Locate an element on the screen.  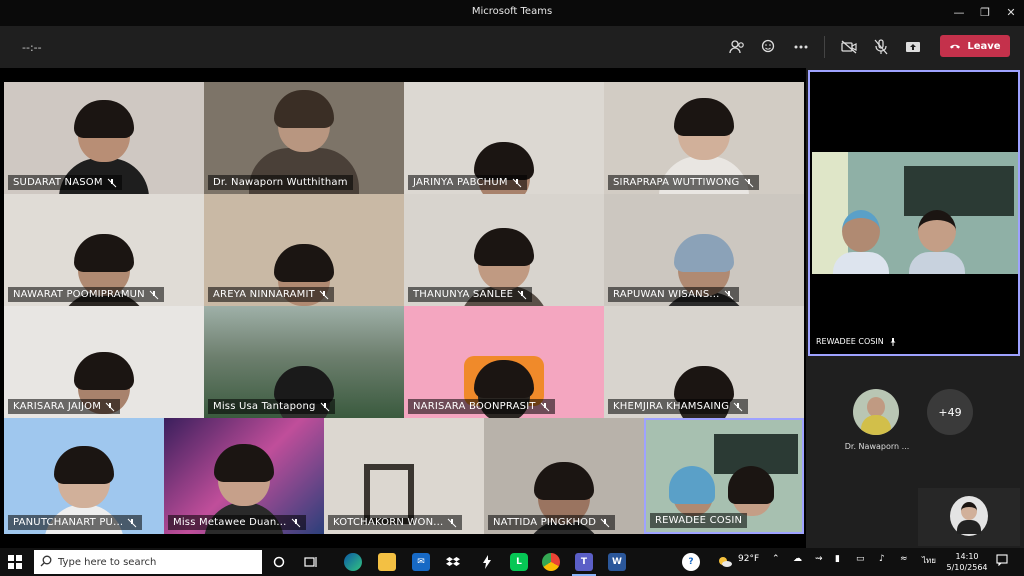
teams-icon: T is located at coordinates (584, 562).